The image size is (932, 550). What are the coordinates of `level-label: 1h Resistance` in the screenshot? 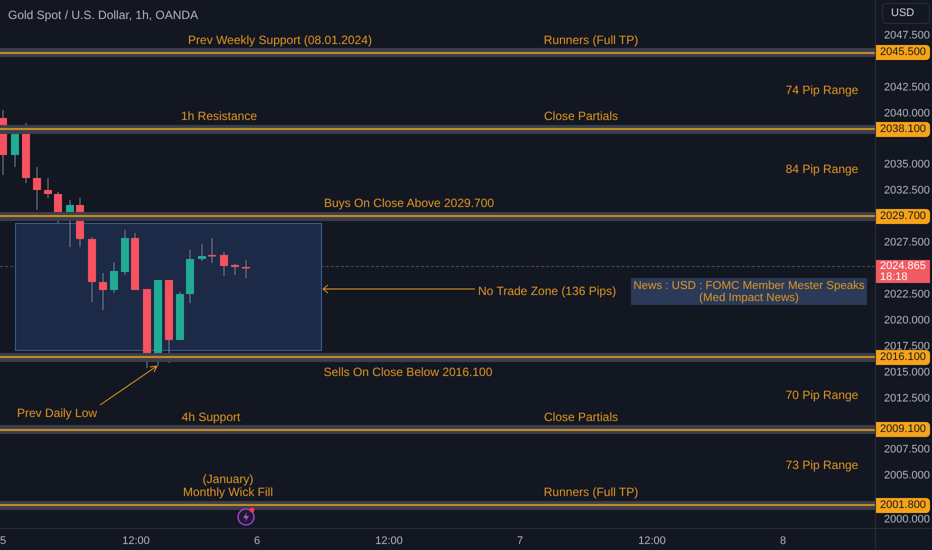 It's located at (219, 117).